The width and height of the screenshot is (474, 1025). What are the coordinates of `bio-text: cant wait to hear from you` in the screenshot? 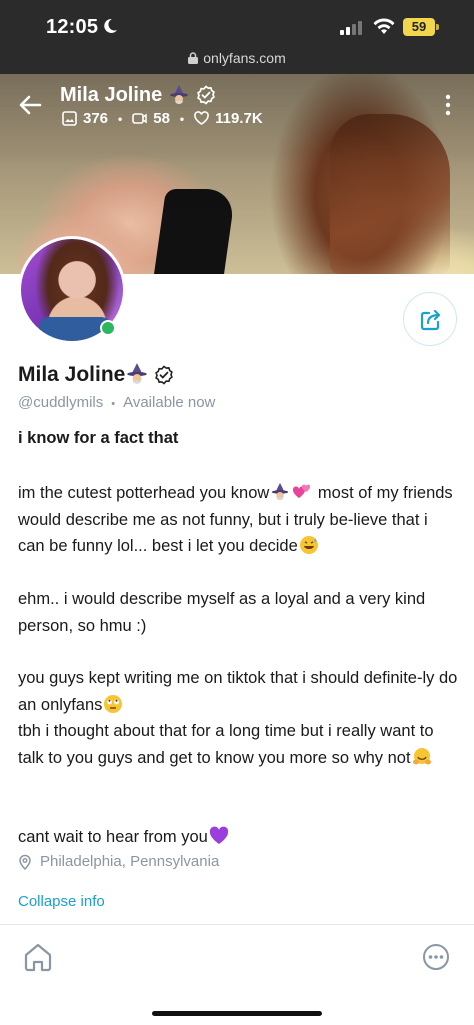 It's located at (113, 837).